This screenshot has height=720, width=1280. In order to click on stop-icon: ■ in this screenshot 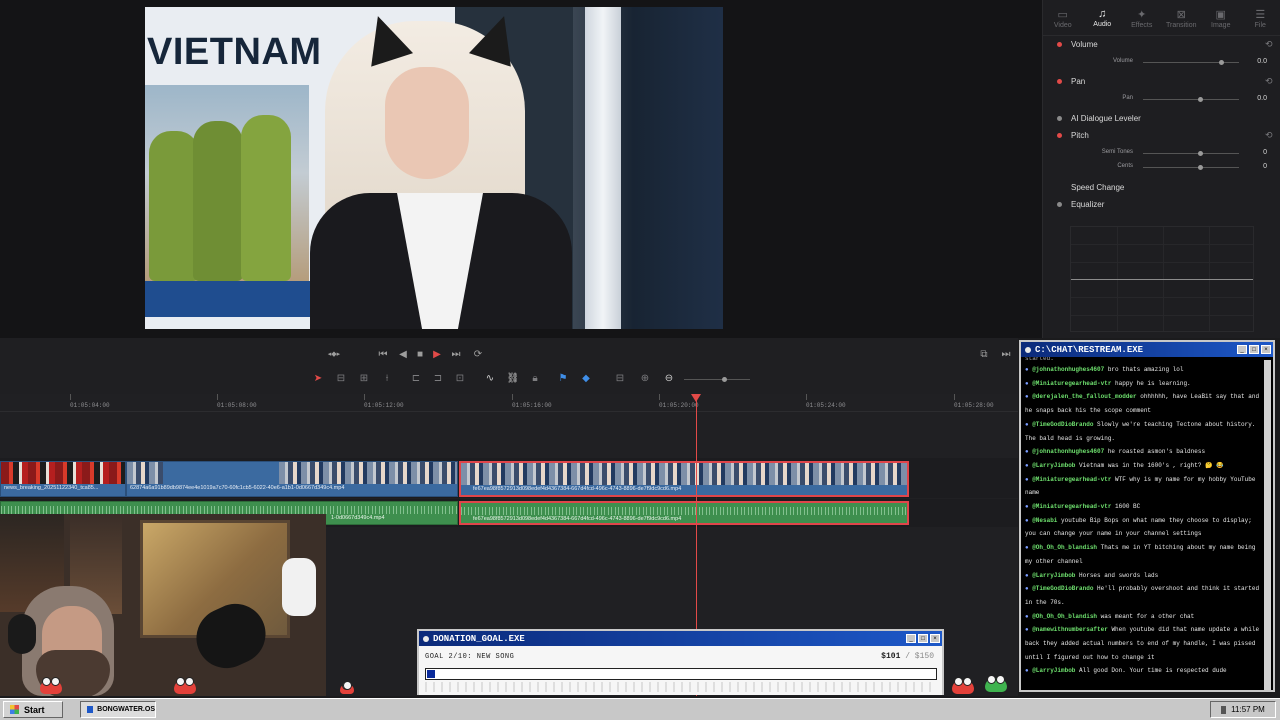, I will do `click(420, 354)`.